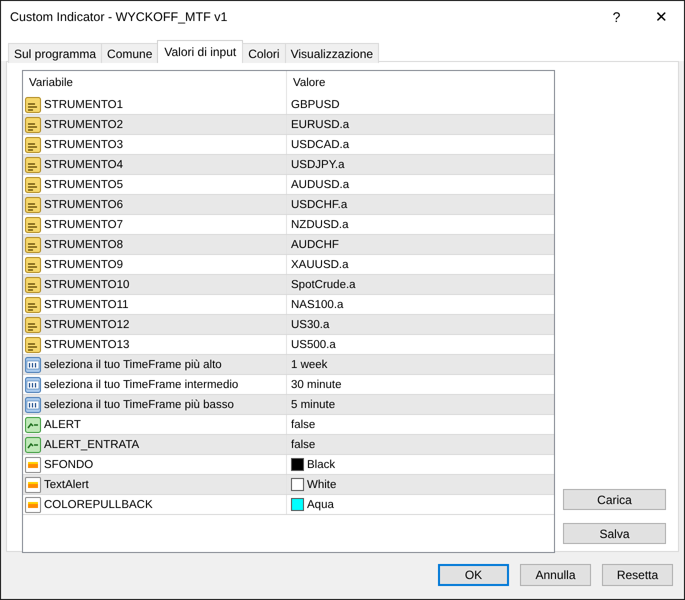  Describe the element at coordinates (66, 484) in the screenshot. I see `variable-name: TextAlert` at that location.